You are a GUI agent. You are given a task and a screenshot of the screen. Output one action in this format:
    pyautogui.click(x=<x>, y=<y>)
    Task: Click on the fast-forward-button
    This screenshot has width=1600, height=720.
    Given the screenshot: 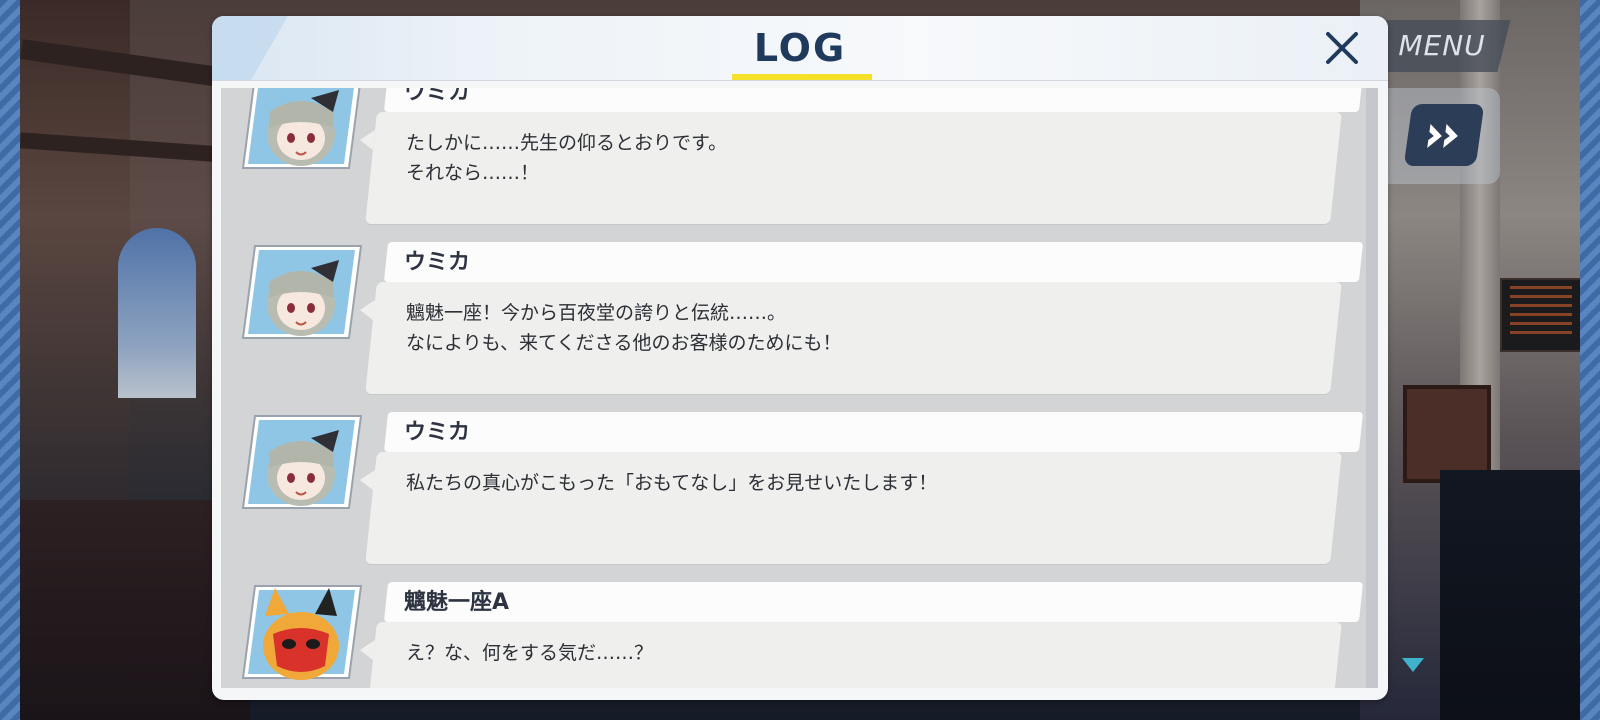 What is the action you would take?
    pyautogui.click(x=1444, y=135)
    